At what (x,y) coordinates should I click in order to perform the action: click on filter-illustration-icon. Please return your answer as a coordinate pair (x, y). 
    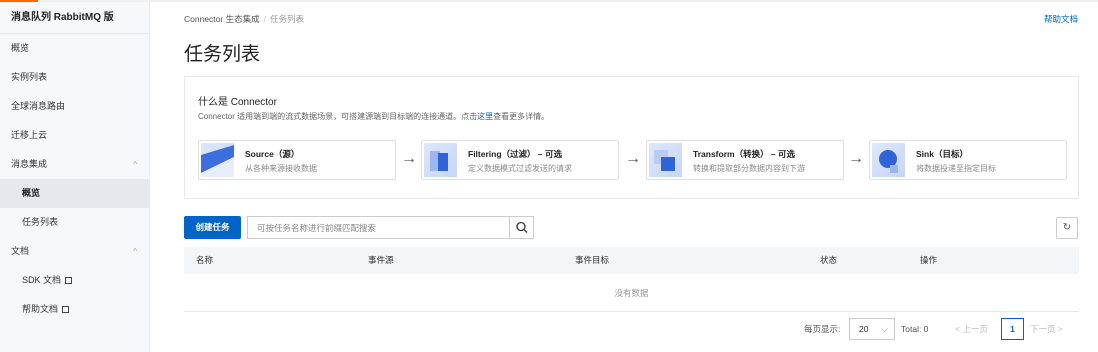
    Looking at the image, I should click on (440, 160).